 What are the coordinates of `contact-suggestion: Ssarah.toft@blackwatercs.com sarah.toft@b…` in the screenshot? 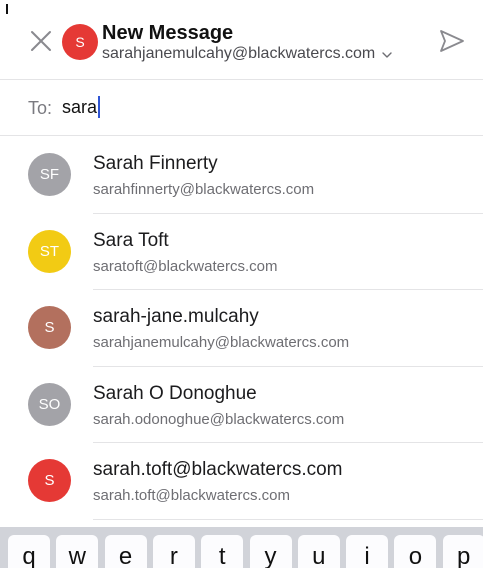 It's located at (241, 481).